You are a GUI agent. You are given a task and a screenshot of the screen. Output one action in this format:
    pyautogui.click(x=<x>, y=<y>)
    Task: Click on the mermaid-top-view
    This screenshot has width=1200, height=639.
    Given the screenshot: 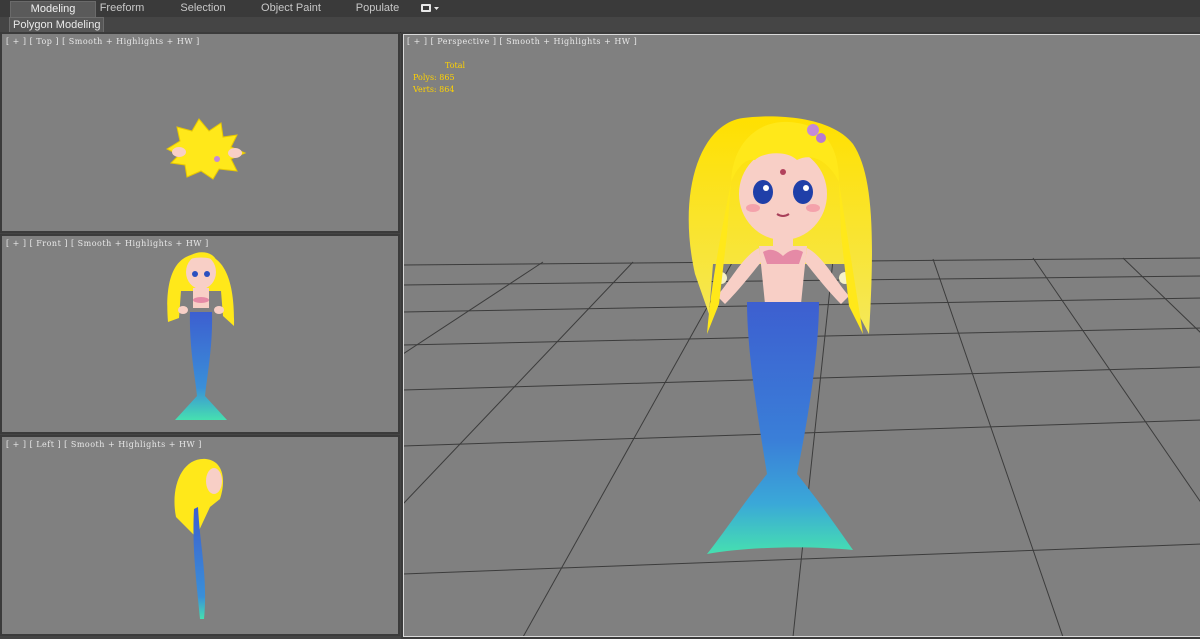 What is the action you would take?
    pyautogui.click(x=206, y=149)
    